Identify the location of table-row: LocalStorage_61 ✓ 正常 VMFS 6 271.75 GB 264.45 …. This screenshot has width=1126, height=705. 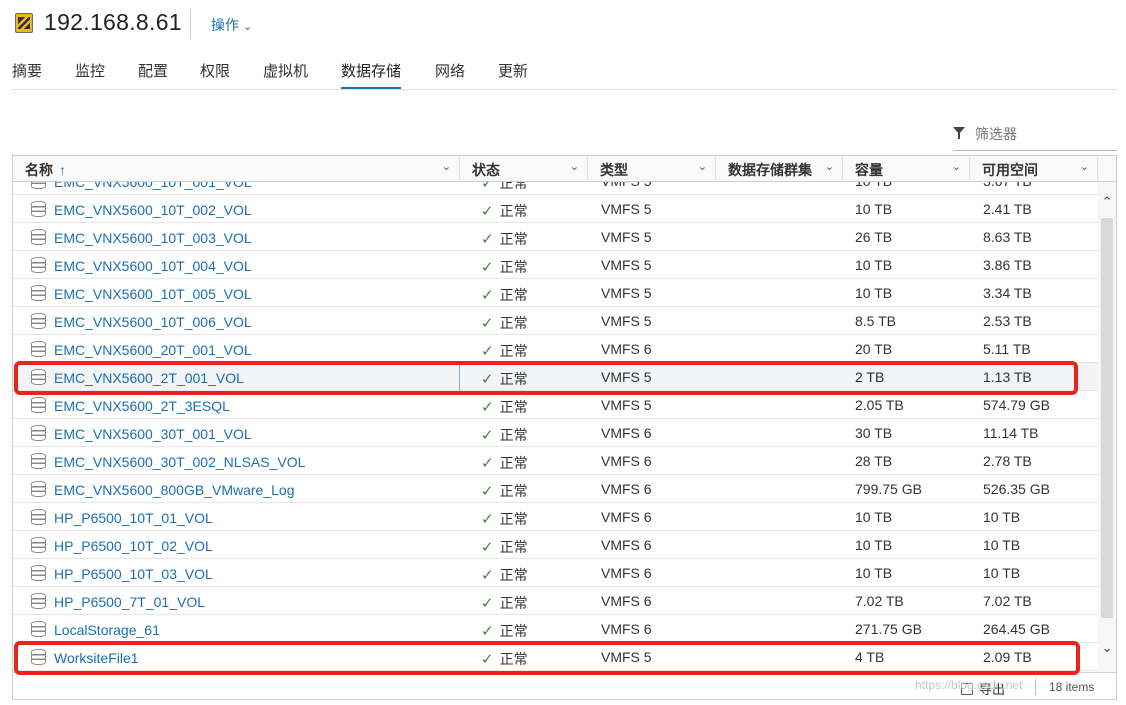
(555, 629).